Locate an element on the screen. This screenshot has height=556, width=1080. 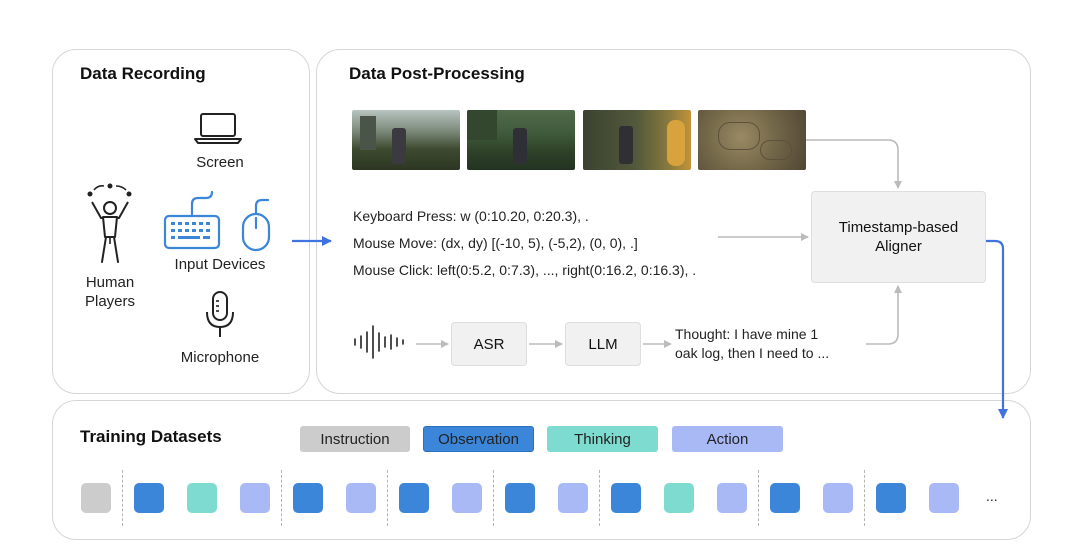
screen-label: Screen is located at coordinates (220, 162).